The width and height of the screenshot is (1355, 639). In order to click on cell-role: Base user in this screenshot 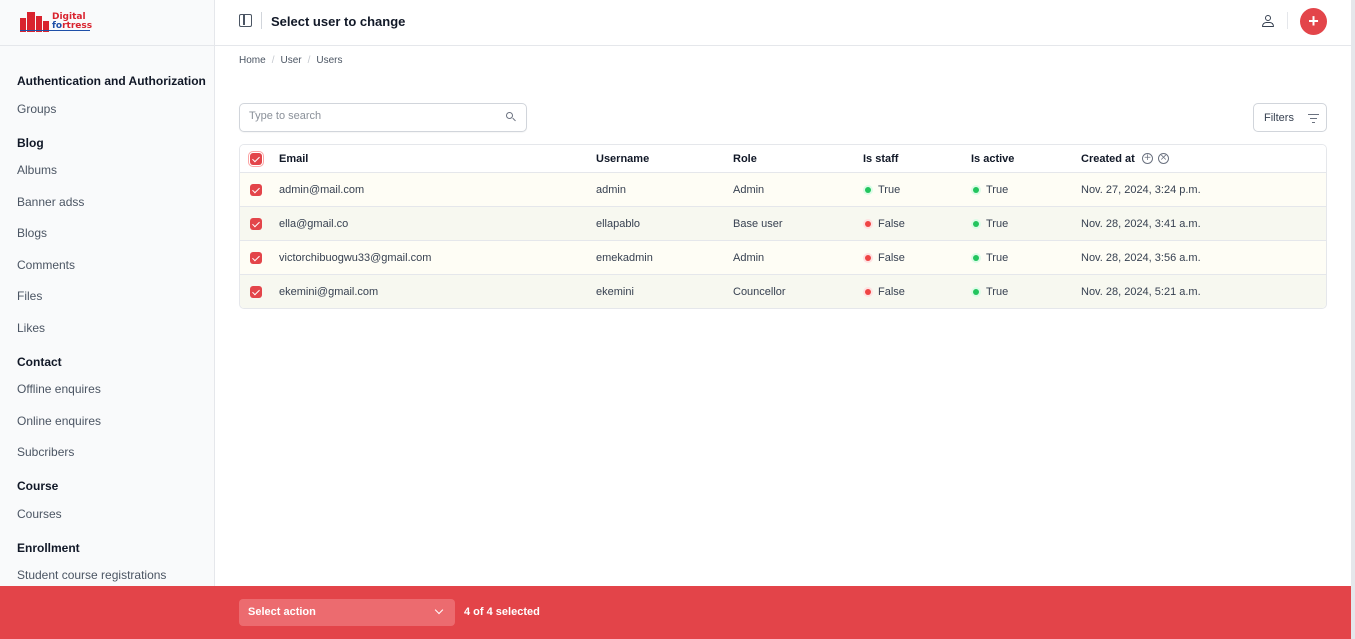, I will do `click(758, 224)`.